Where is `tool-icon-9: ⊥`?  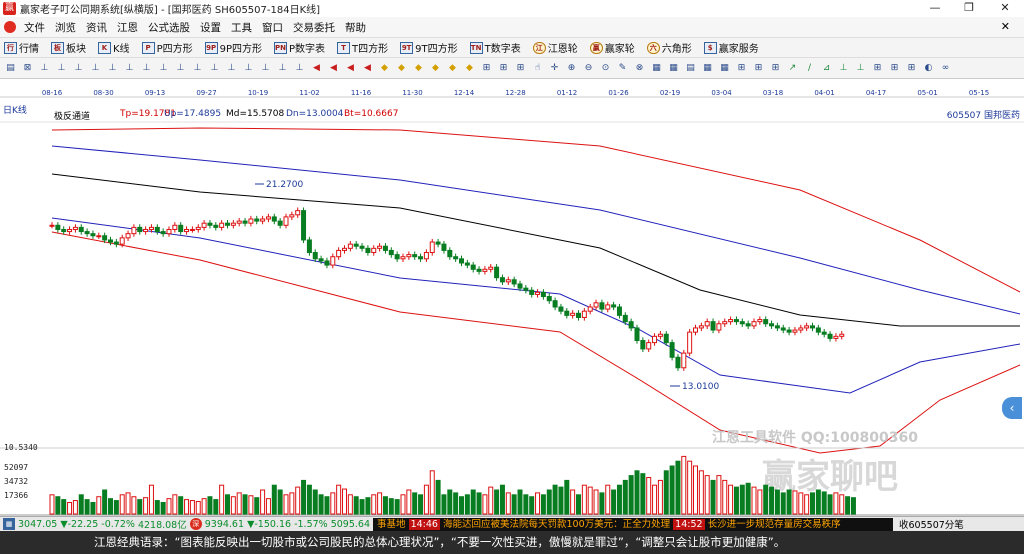
tool-icon-9: ⊥ is located at coordinates (163, 68).